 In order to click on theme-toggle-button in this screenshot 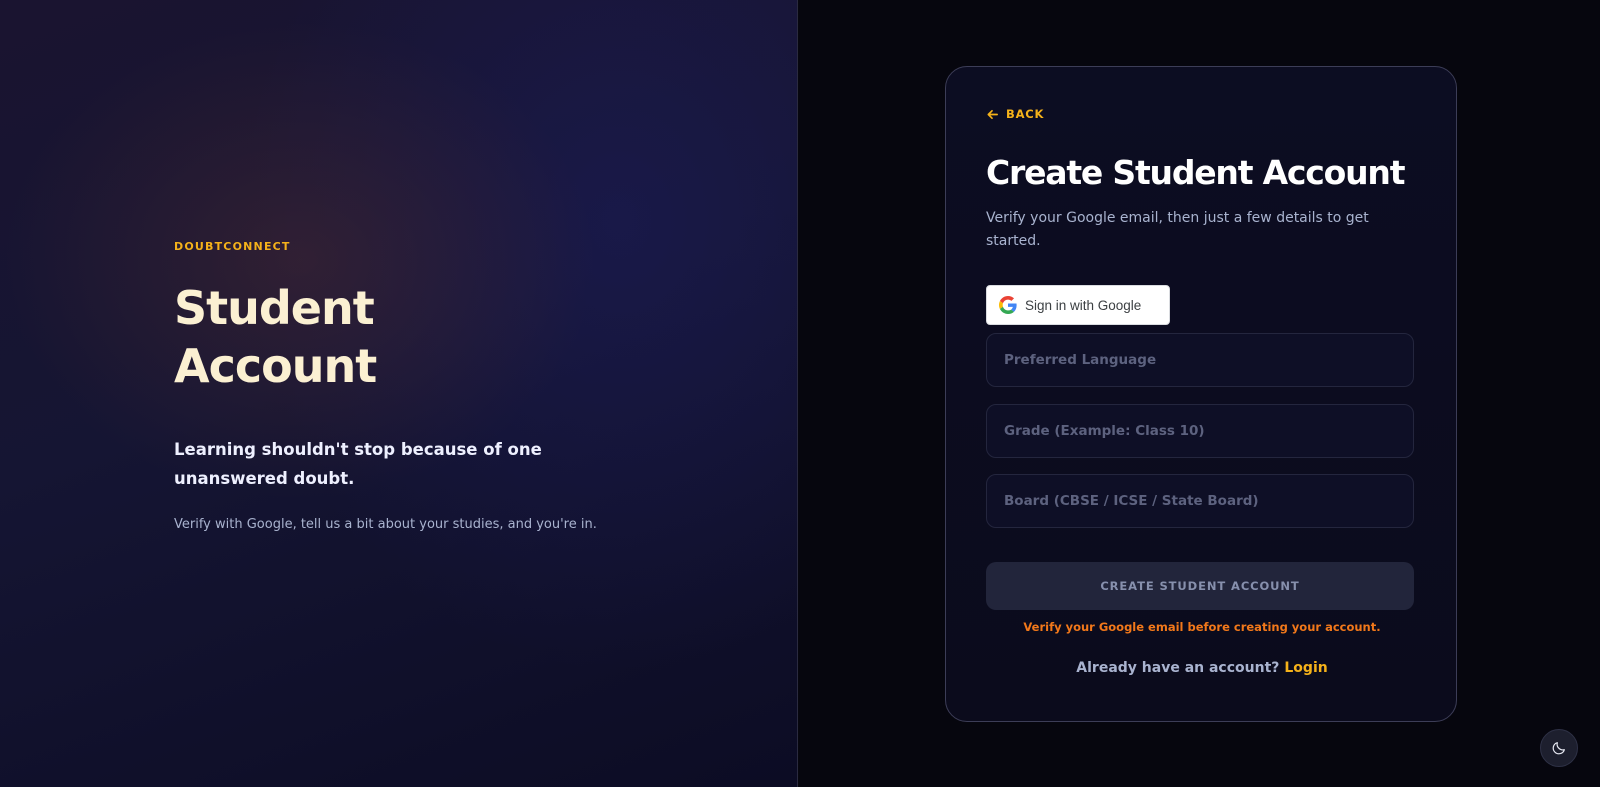, I will do `click(1559, 748)`.